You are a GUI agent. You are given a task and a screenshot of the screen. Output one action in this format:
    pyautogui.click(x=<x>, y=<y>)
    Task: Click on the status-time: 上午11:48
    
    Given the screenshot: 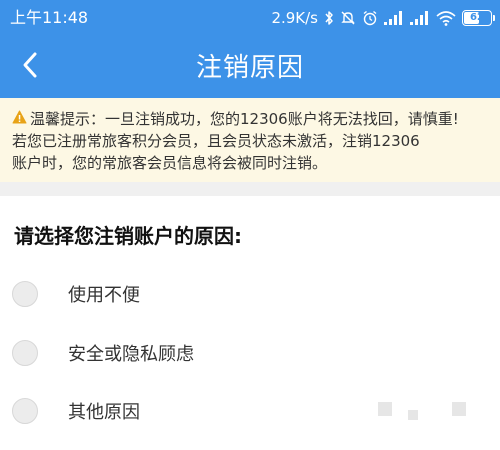 What is the action you would take?
    pyautogui.click(x=49, y=17)
    